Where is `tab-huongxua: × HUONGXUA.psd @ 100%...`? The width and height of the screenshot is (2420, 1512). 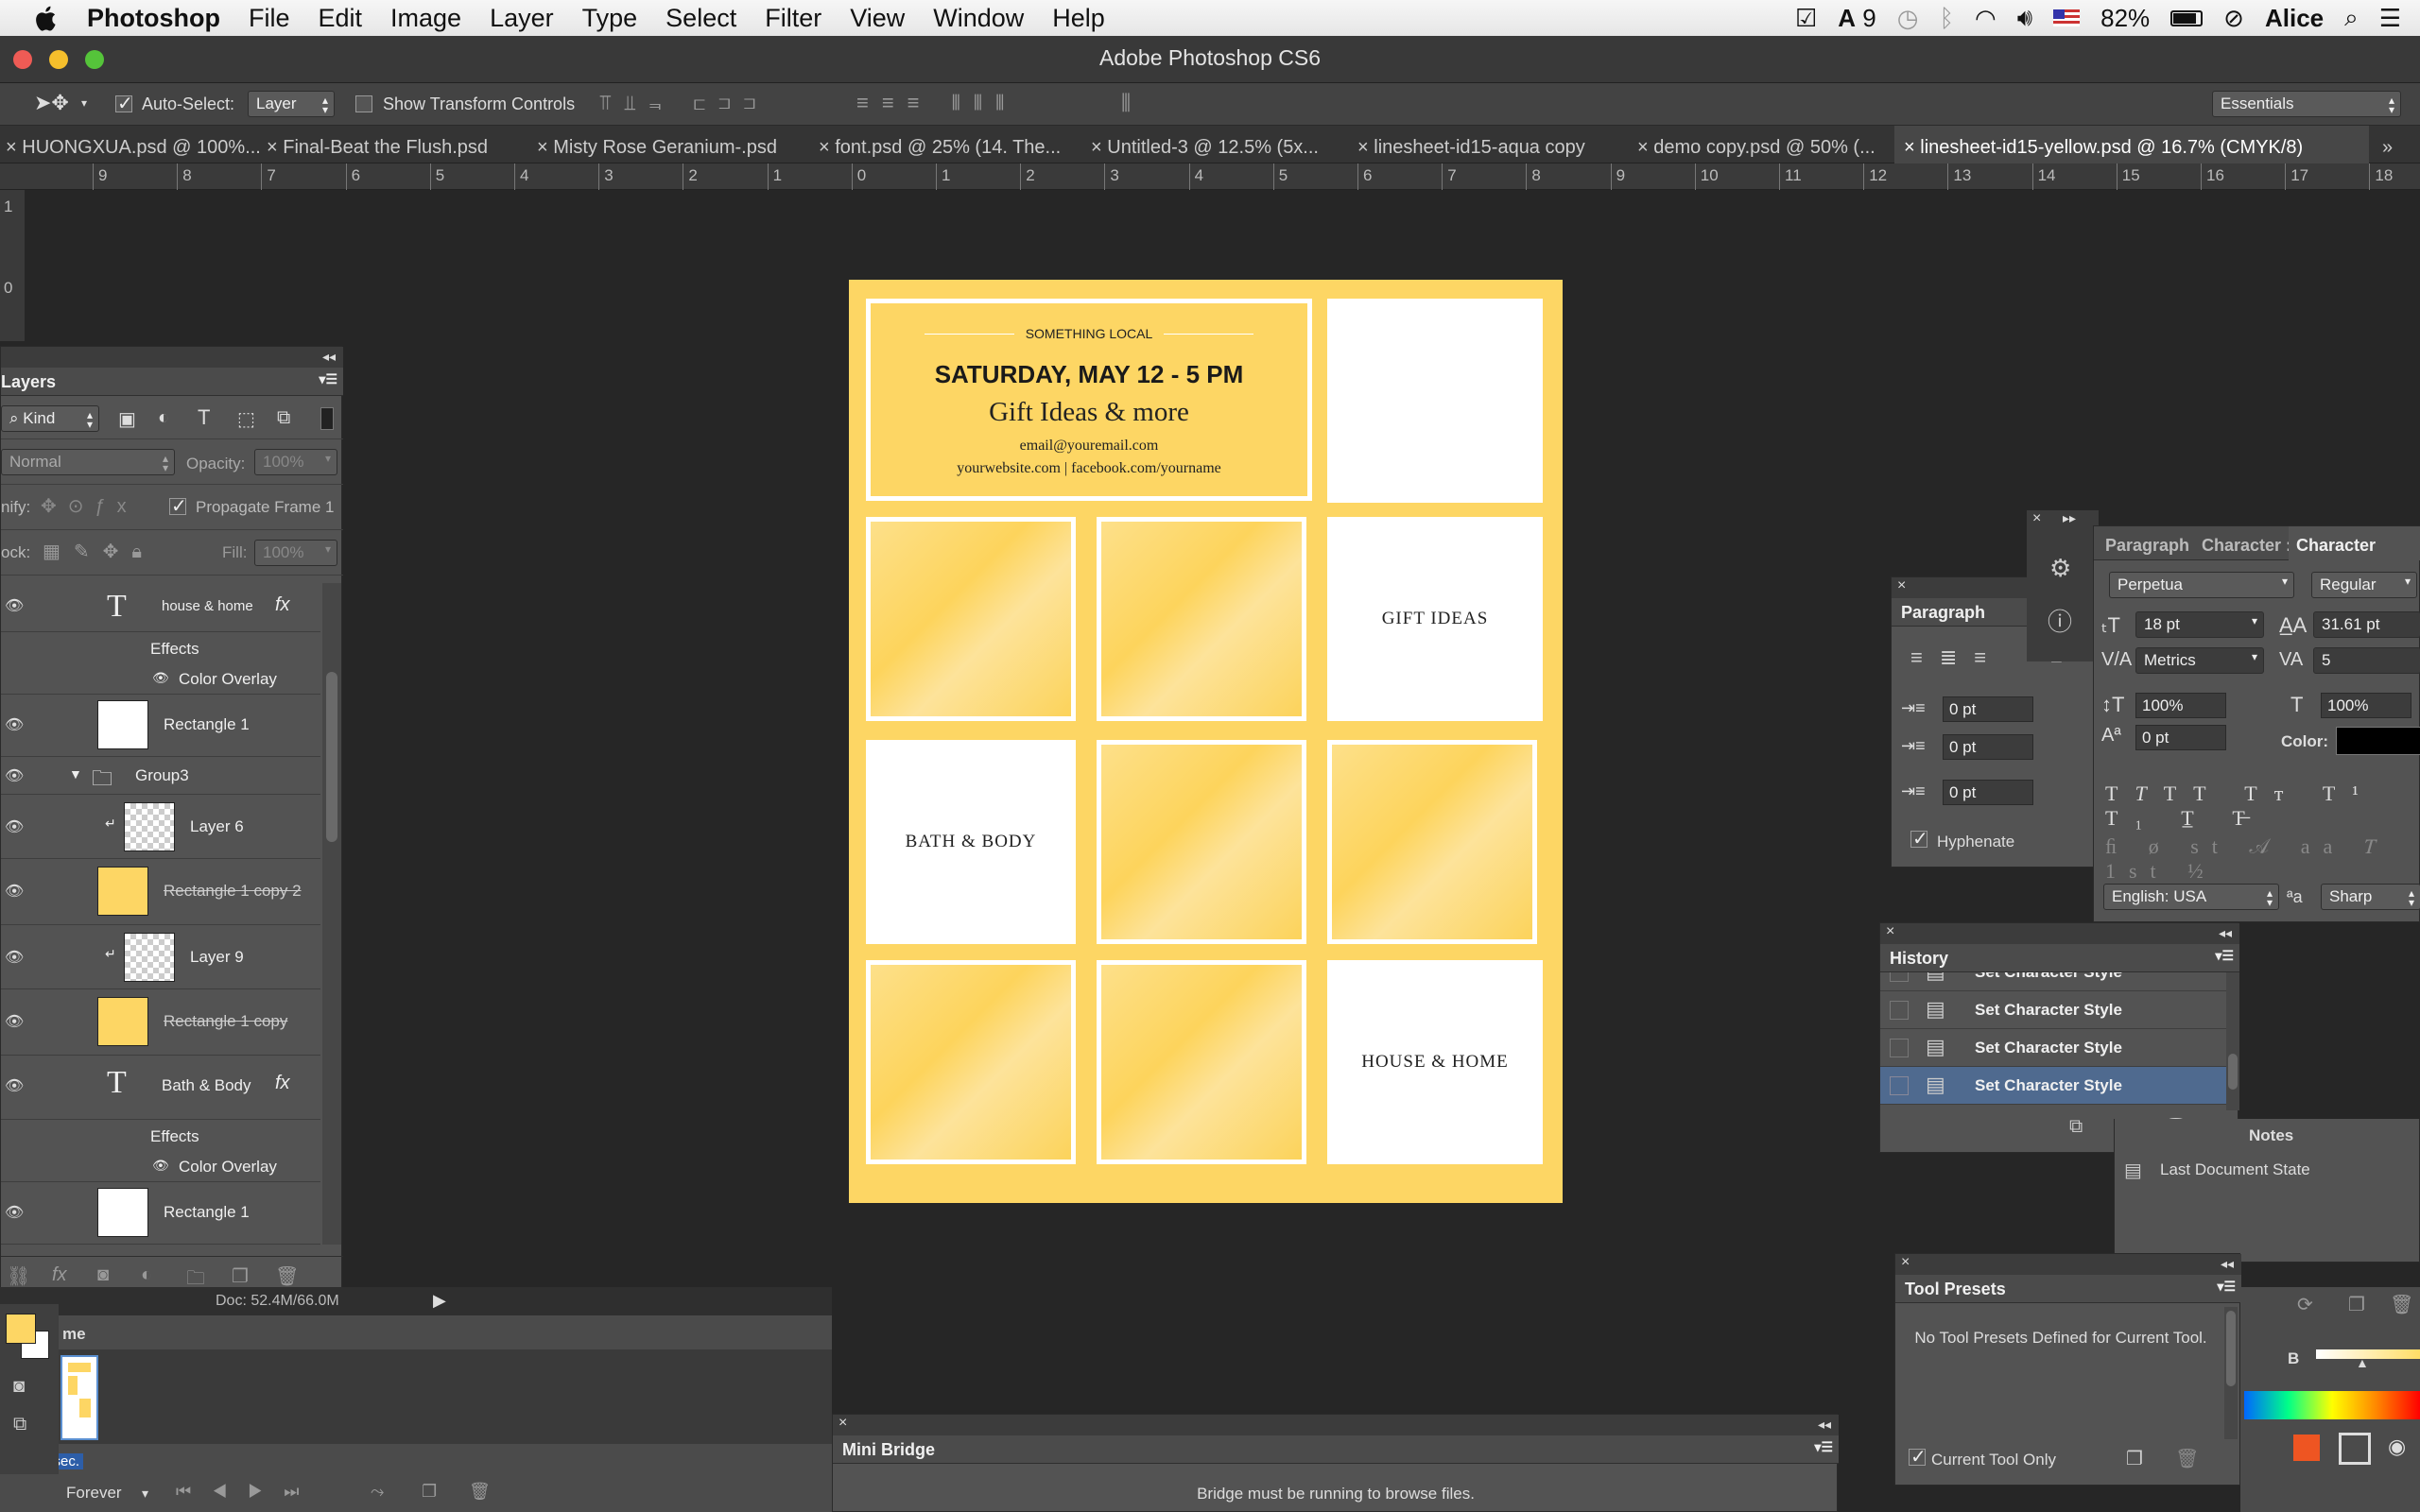
tab-huongxua: × HUONGXUA.psd @ 100%... is located at coordinates (133, 148).